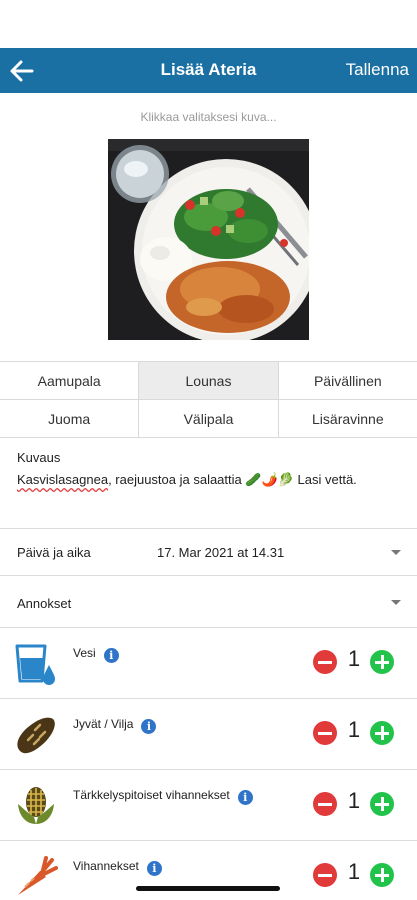 The image size is (417, 900). Describe the element at coordinates (36, 735) in the screenshot. I see `bread-icon` at that location.